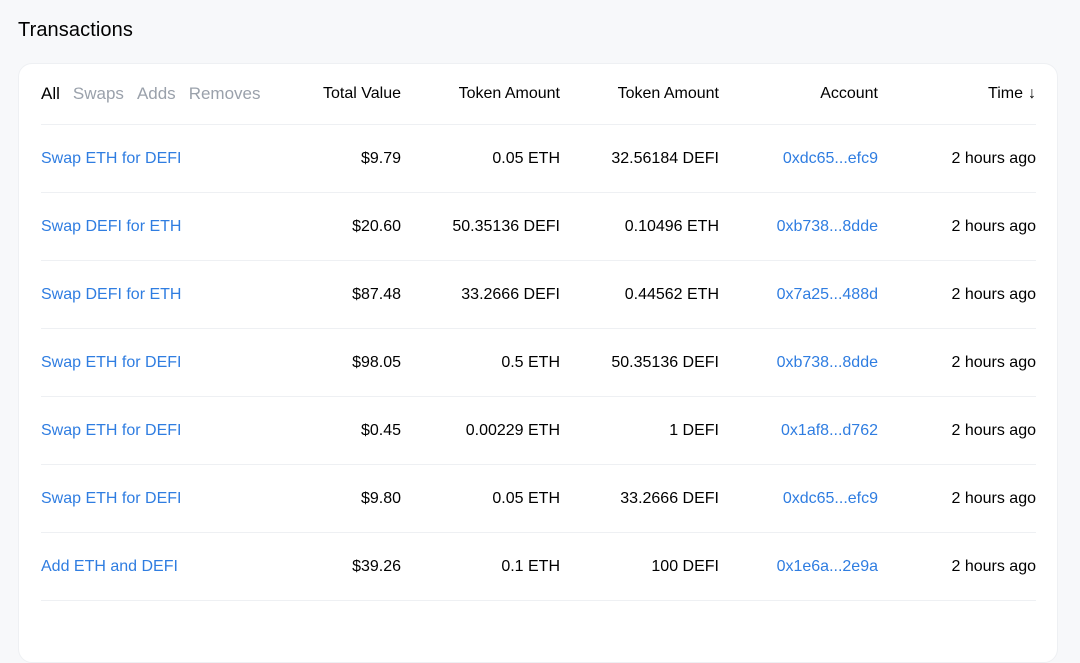 The width and height of the screenshot is (1080, 663). What do you see at coordinates (1032, 93) in the screenshot?
I see `sort-arrow-down-icon: ↓` at bounding box center [1032, 93].